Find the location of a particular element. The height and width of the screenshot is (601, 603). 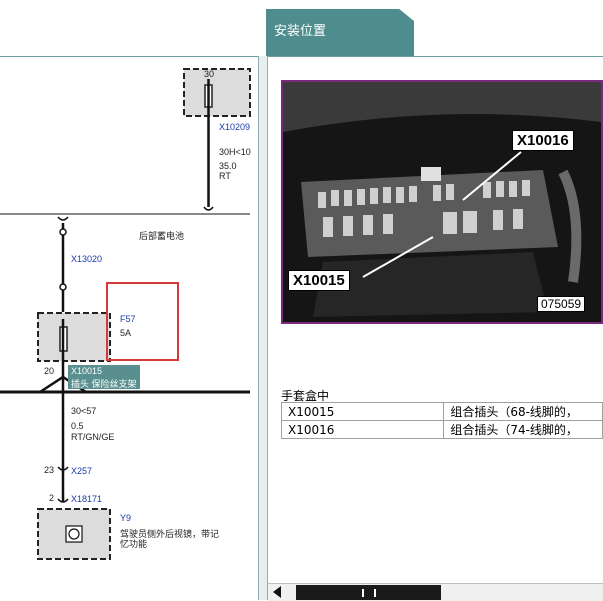

location-table: X10015 组合插头（68-线脚的， X10016 组合插头（74-线脚的， is located at coordinates (442, 420).